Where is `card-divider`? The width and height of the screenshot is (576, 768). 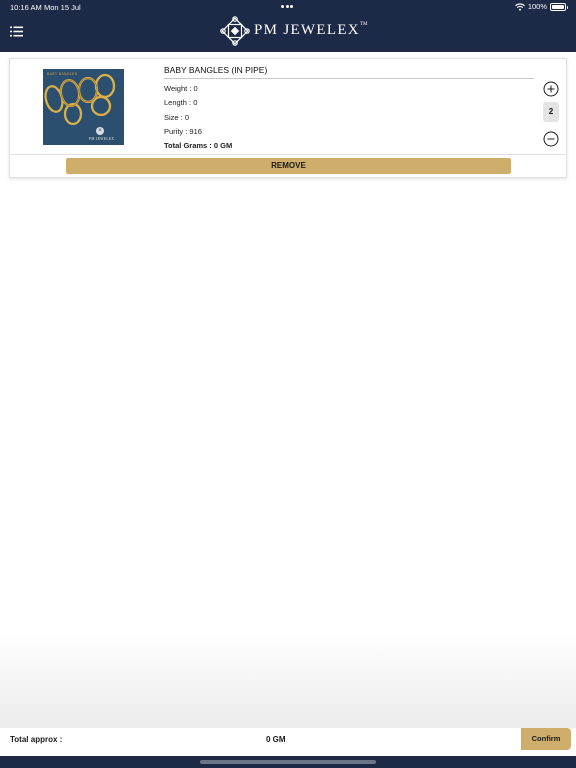
card-divider is located at coordinates (288, 154).